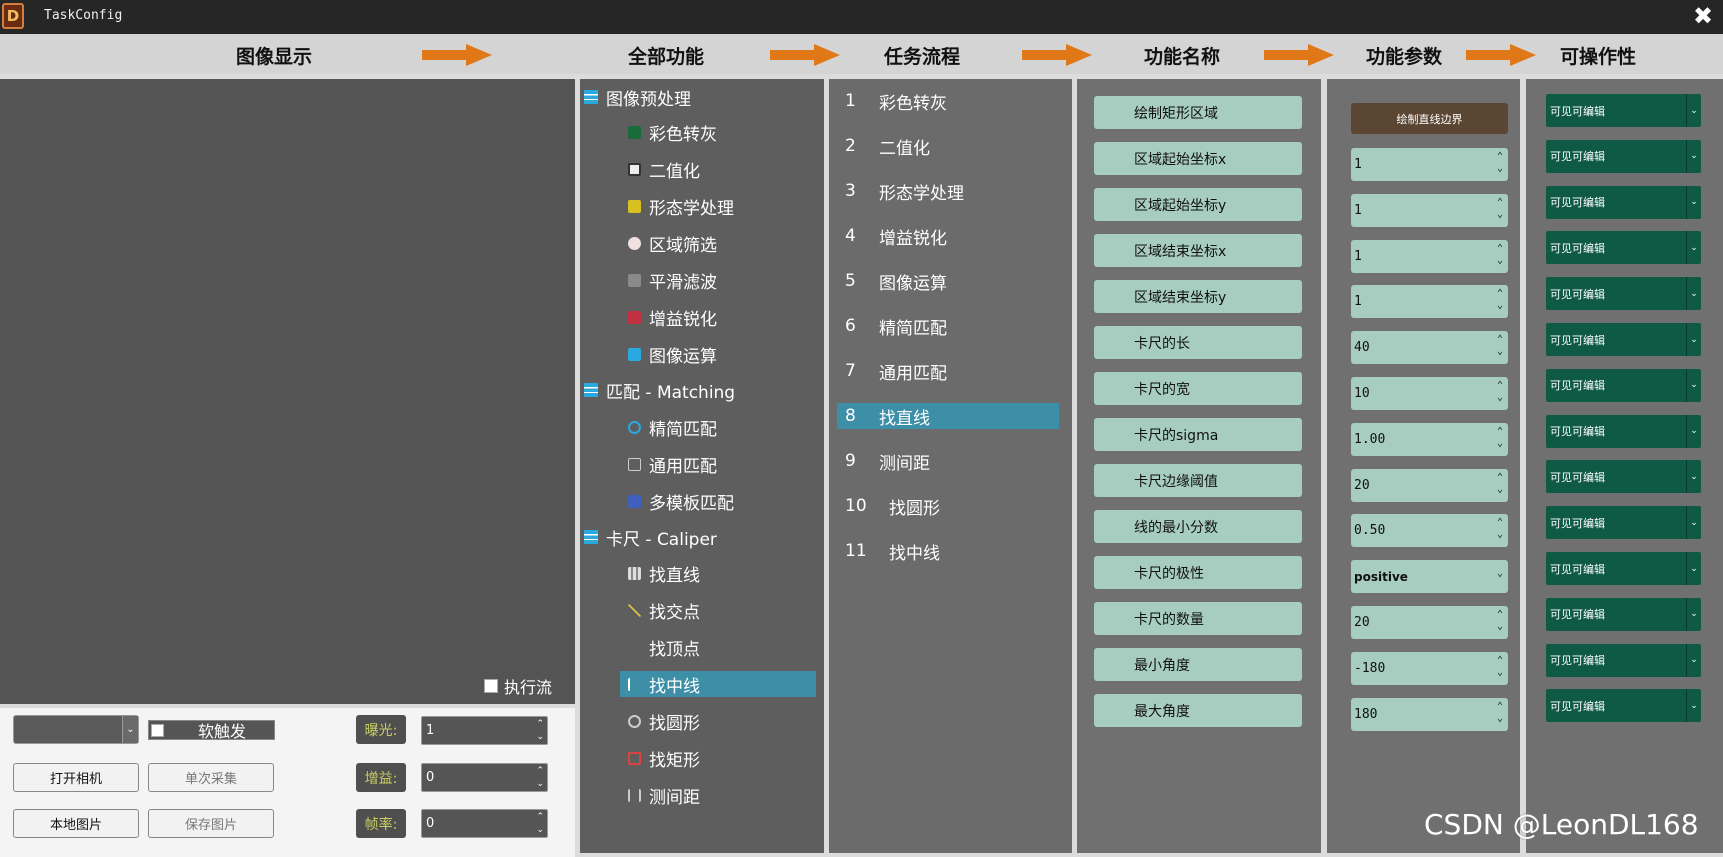  I want to click on tree-group-caliper: 卡尺 - Caliper, so click(650, 537).